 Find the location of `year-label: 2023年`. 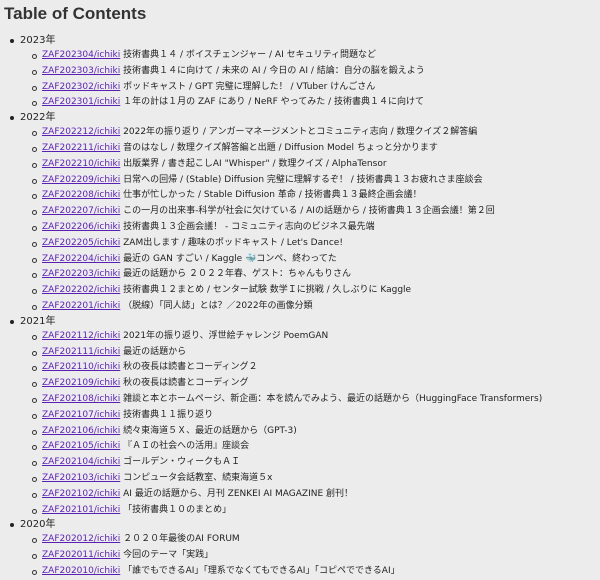

year-label: 2023年 is located at coordinates (305, 41).